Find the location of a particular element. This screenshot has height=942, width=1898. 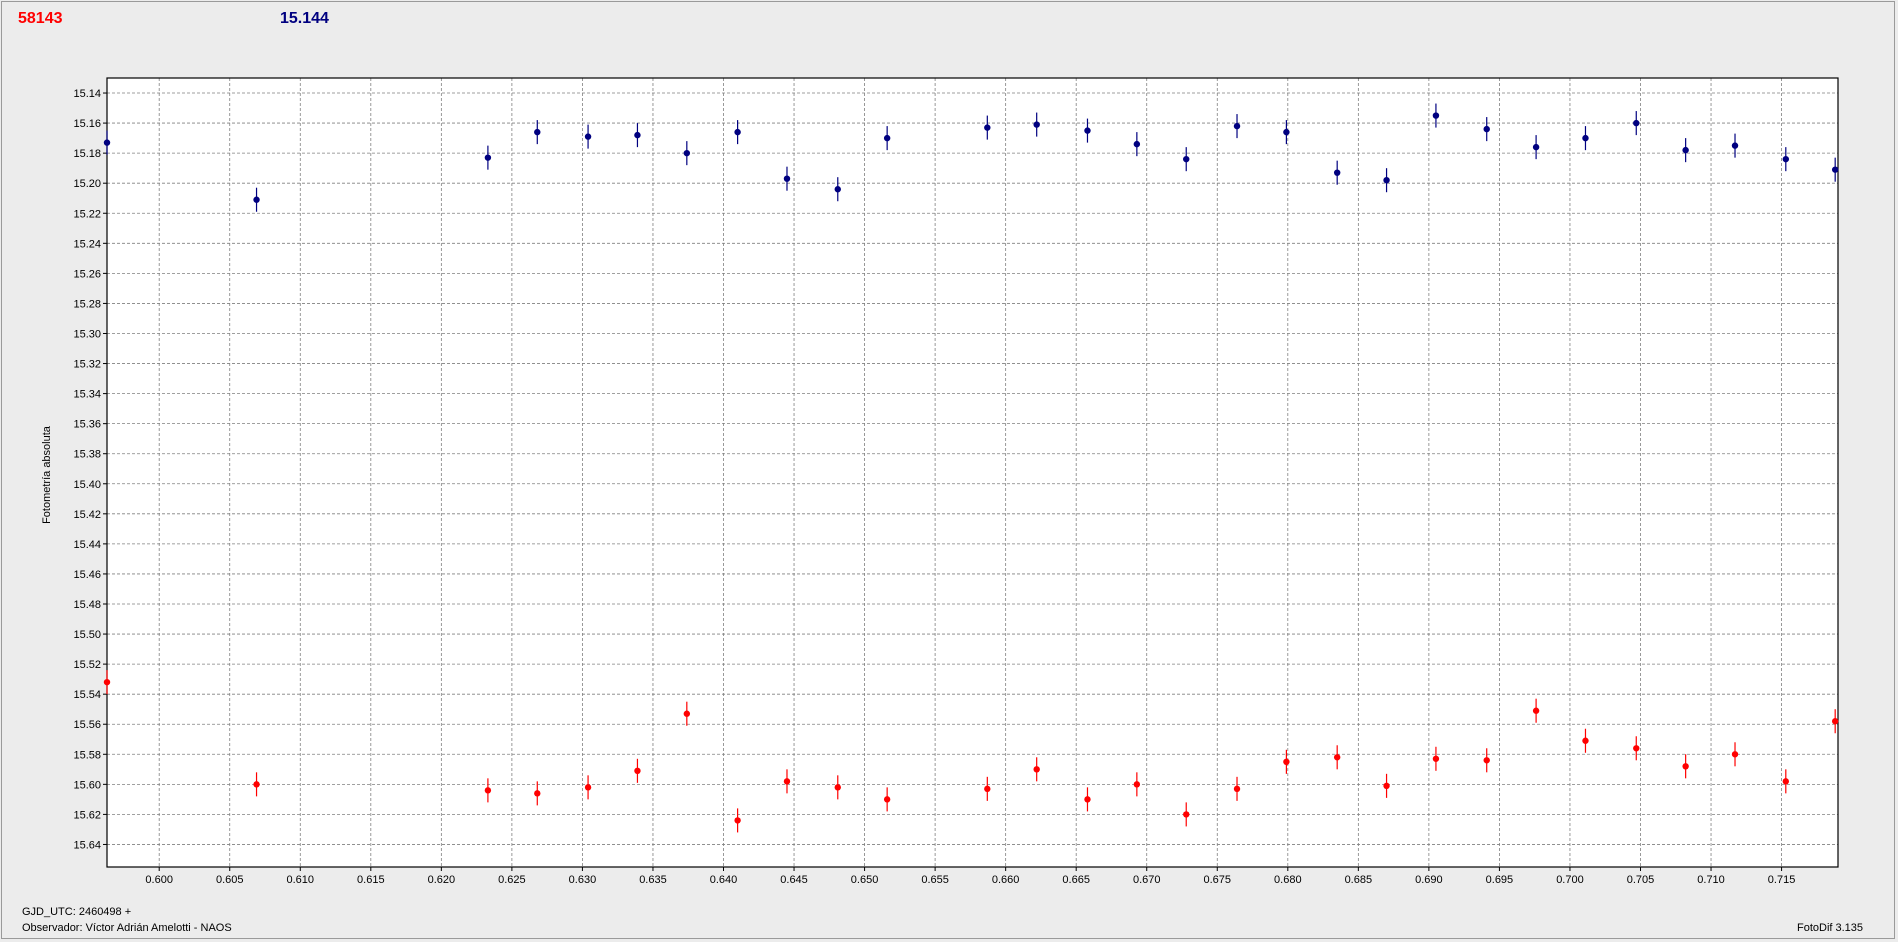

y-axis-label: Fotometría absoluta is located at coordinates (47, 475).